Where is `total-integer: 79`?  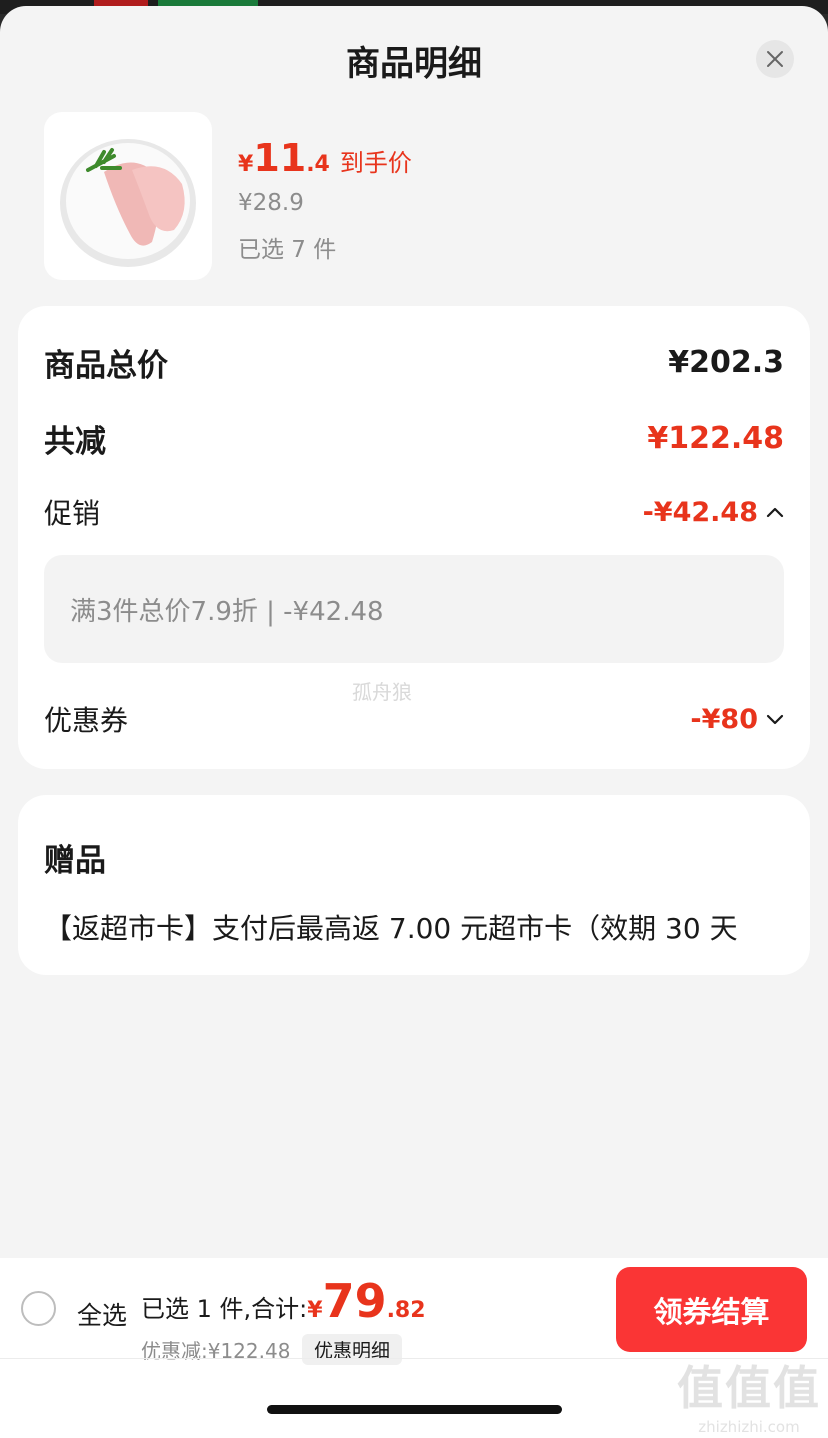 total-integer: 79 is located at coordinates (354, 1301).